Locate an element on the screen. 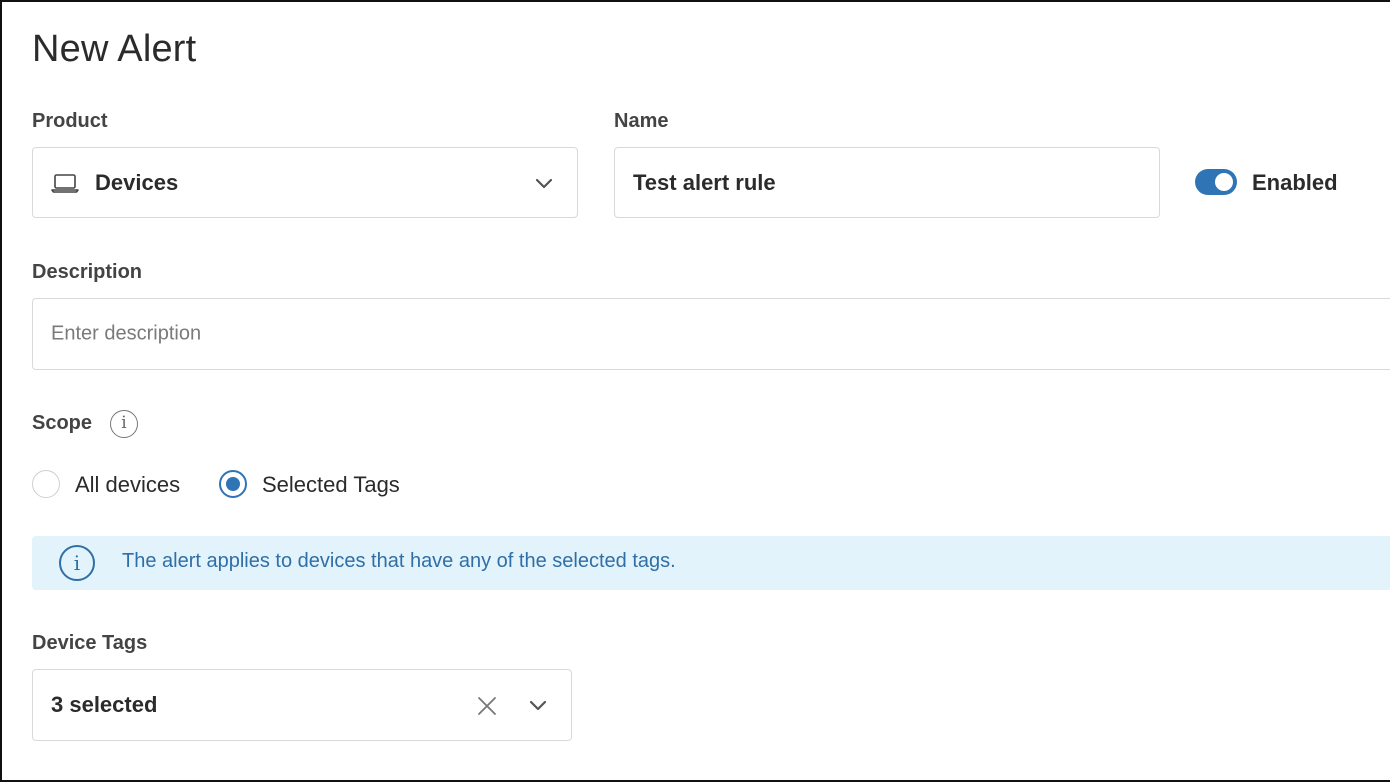  enabled-toggle is located at coordinates (1216, 182).